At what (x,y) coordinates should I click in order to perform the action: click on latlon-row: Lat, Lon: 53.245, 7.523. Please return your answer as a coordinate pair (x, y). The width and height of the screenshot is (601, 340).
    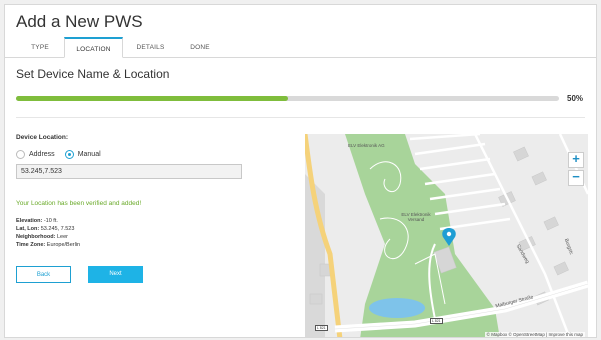
    Looking at the image, I should click on (156, 229).